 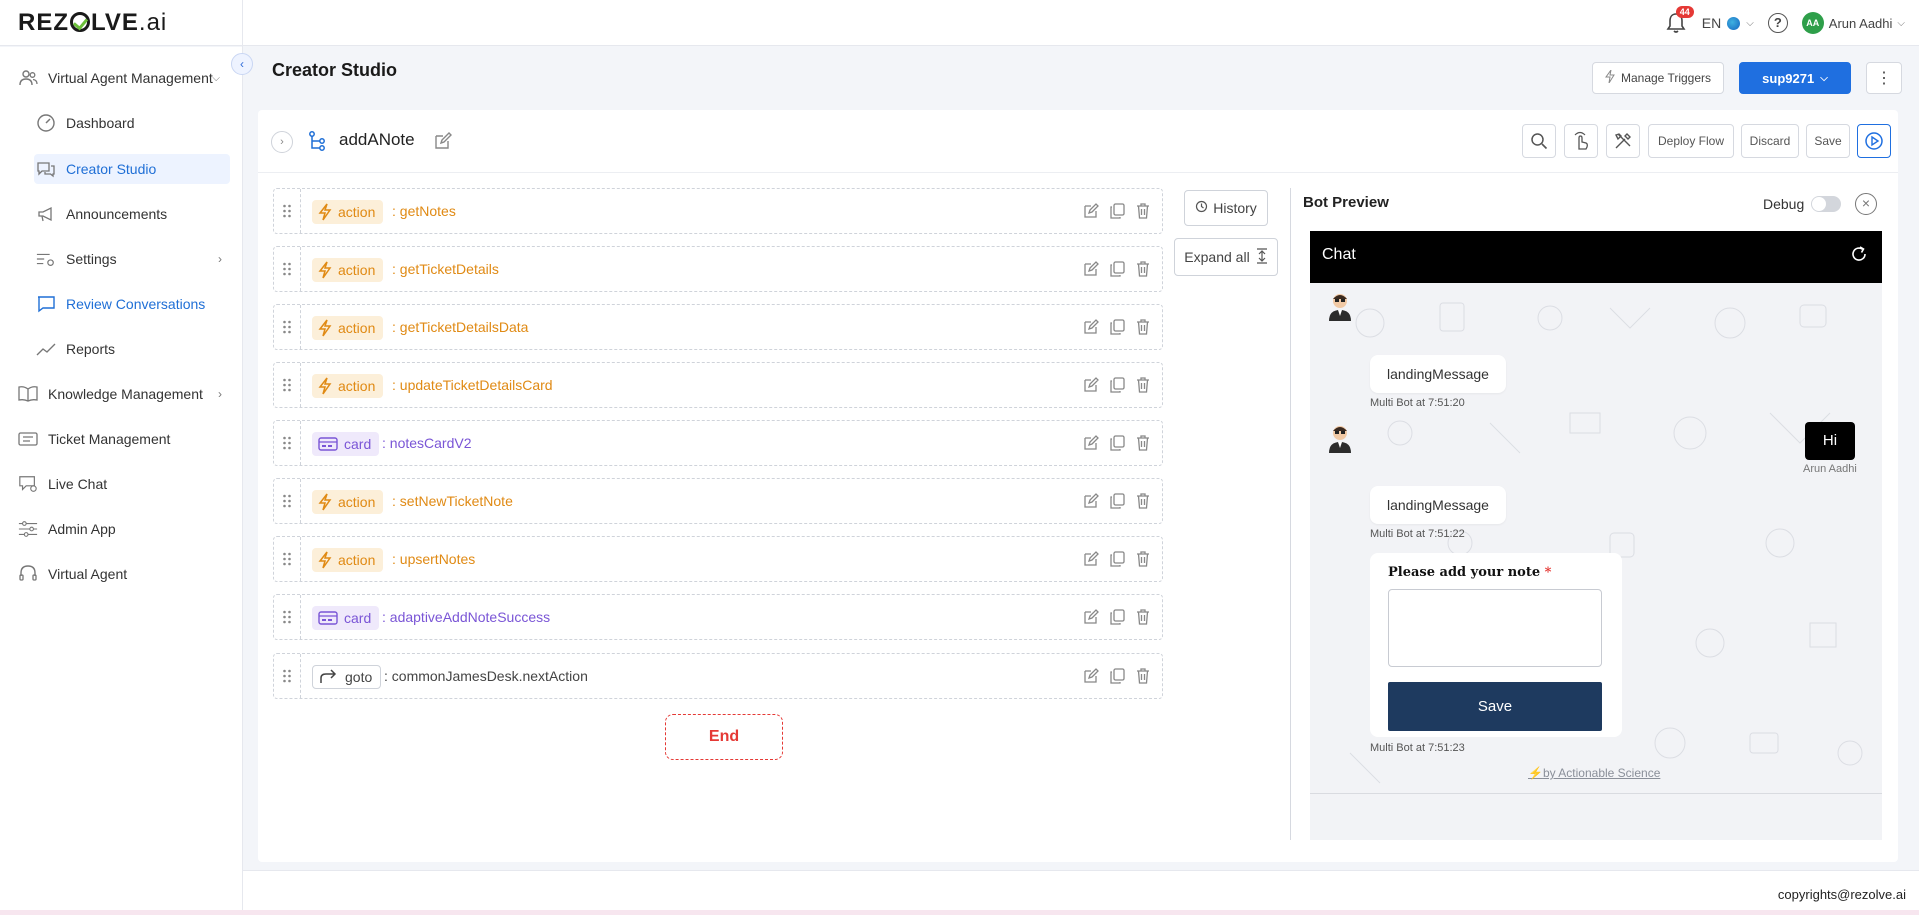 I want to click on flow-step: card: adaptiveAddNoteSuccess, so click(x=718, y=617).